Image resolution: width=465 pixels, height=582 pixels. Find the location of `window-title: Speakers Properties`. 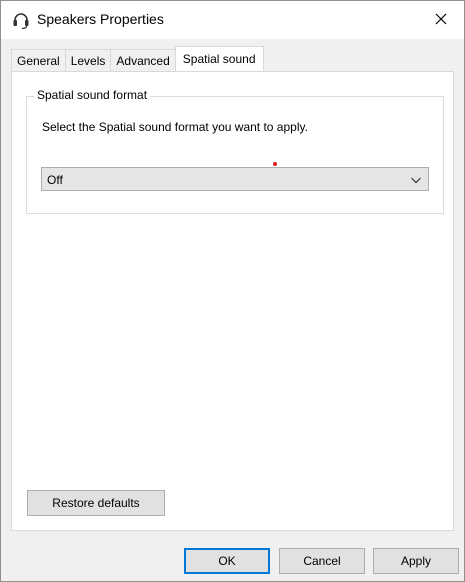

window-title: Speakers Properties is located at coordinates (100, 19).